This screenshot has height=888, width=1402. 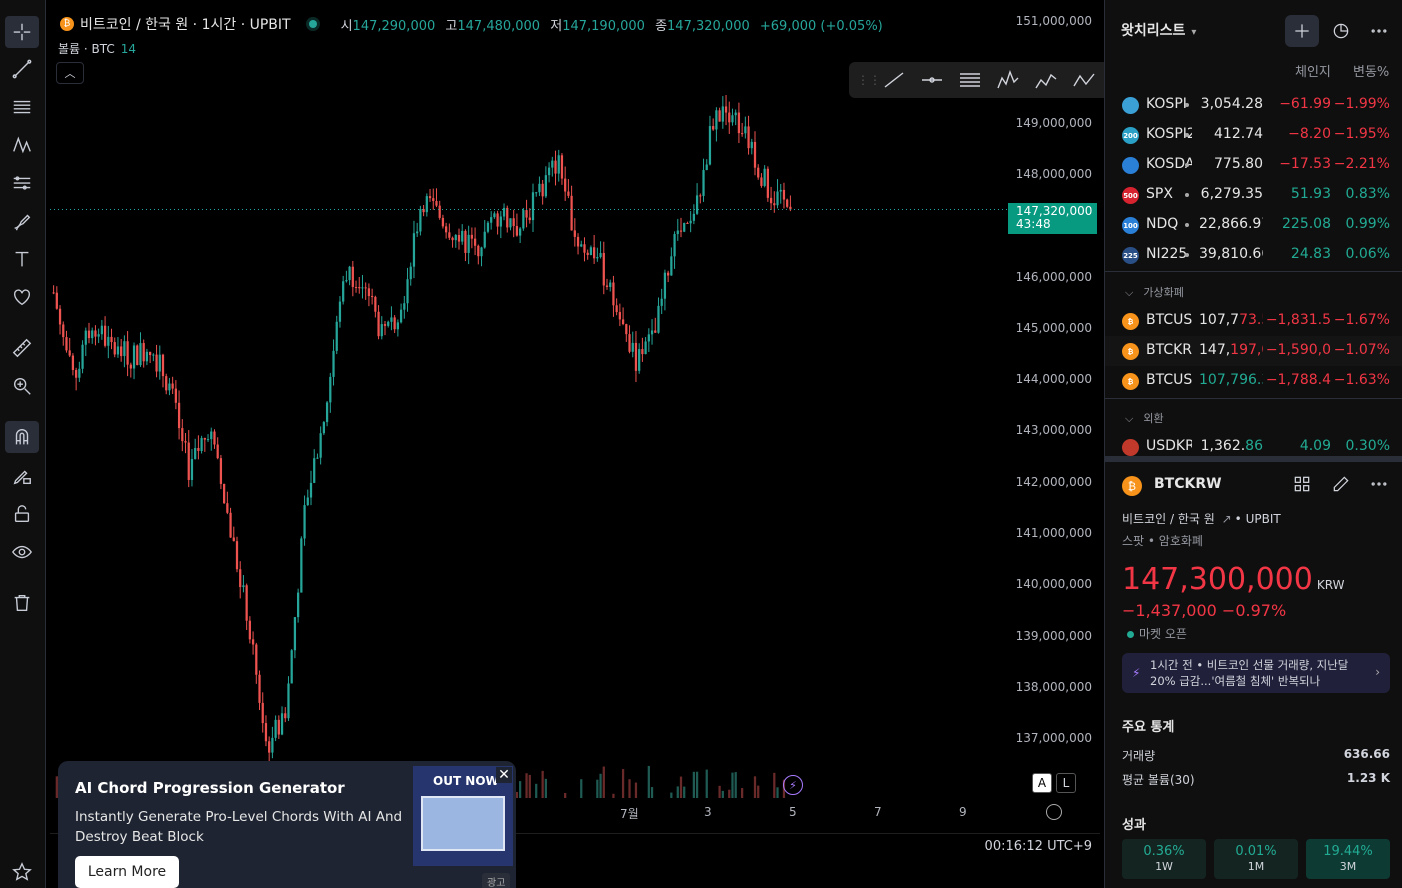 I want to click on lock-drawings-tool, so click(x=22, y=514).